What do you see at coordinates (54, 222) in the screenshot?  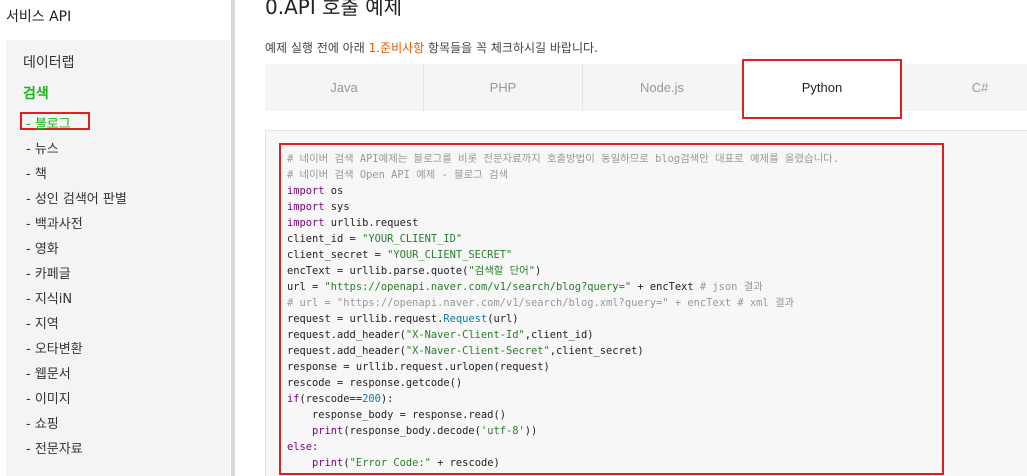 I see `sidebar-item-encyclopedia: - 백과사전` at bounding box center [54, 222].